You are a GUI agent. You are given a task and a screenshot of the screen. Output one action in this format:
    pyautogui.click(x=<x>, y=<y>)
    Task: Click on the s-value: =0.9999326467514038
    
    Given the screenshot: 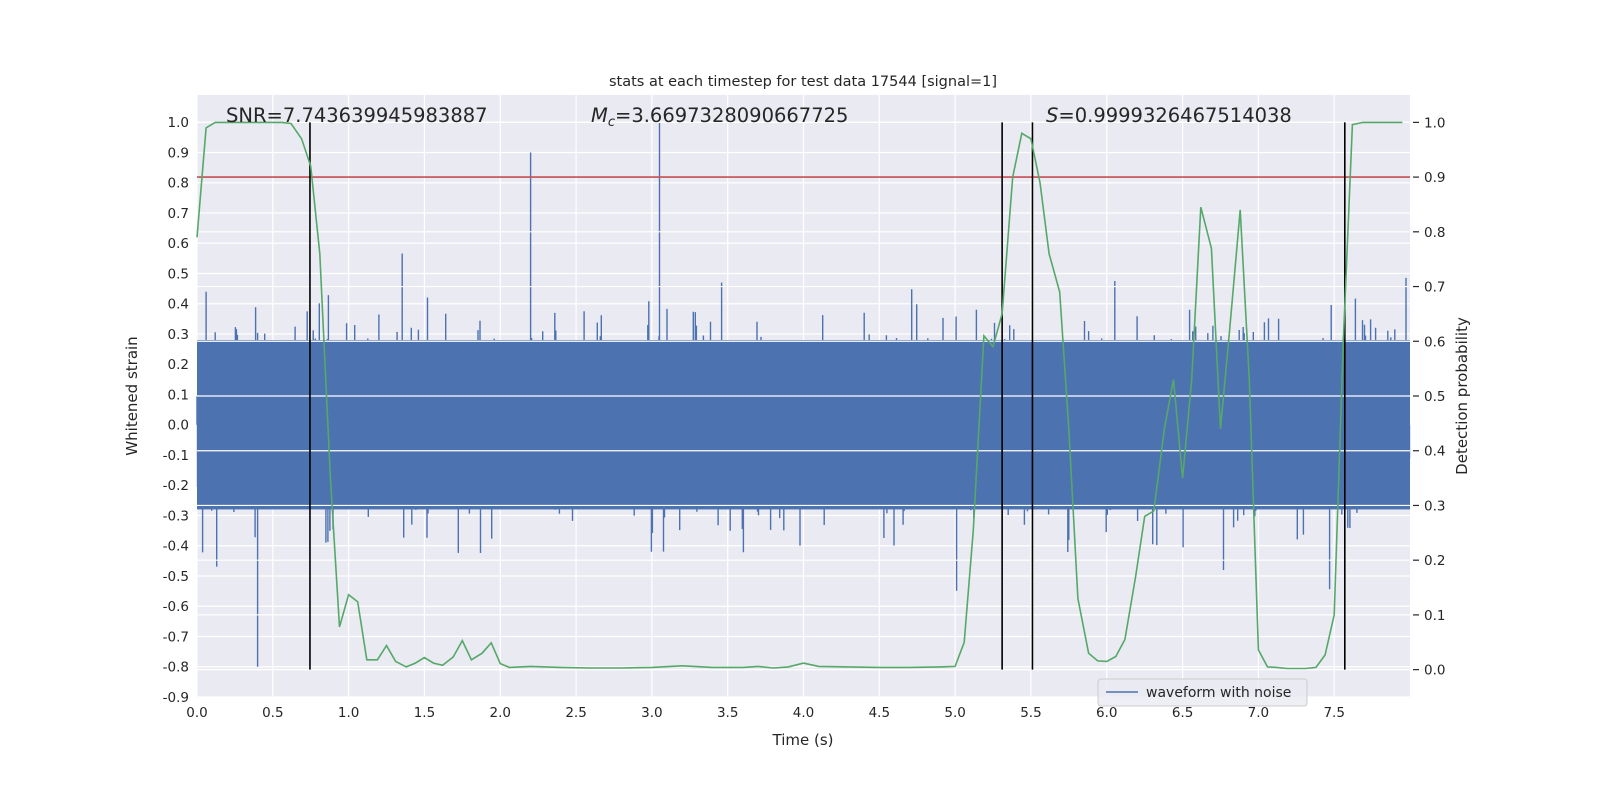 What is the action you would take?
    pyautogui.click(x=1174, y=115)
    